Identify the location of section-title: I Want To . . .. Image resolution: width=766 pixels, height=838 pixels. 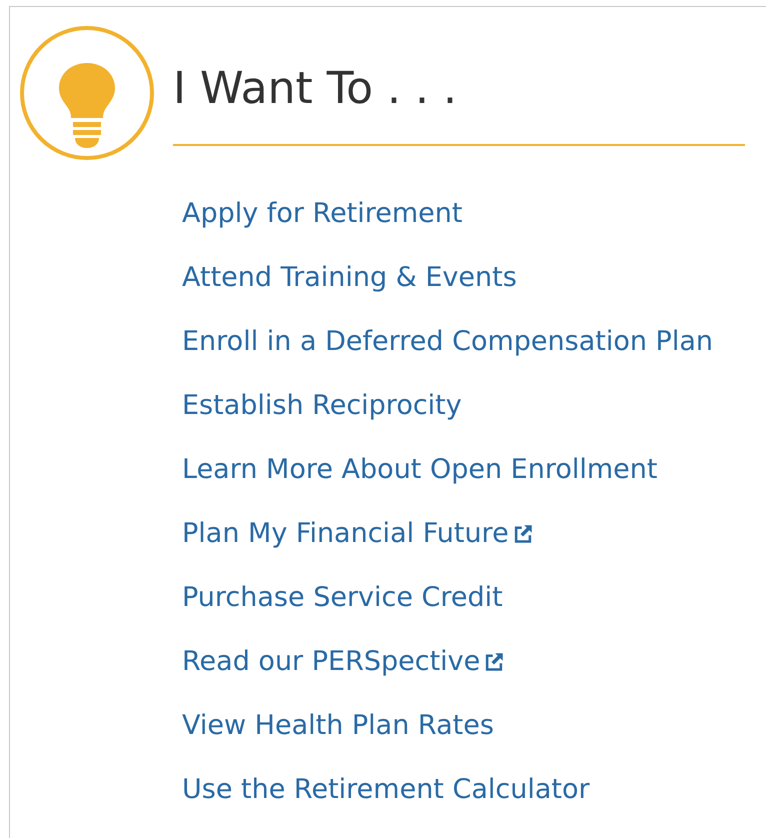
(315, 89).